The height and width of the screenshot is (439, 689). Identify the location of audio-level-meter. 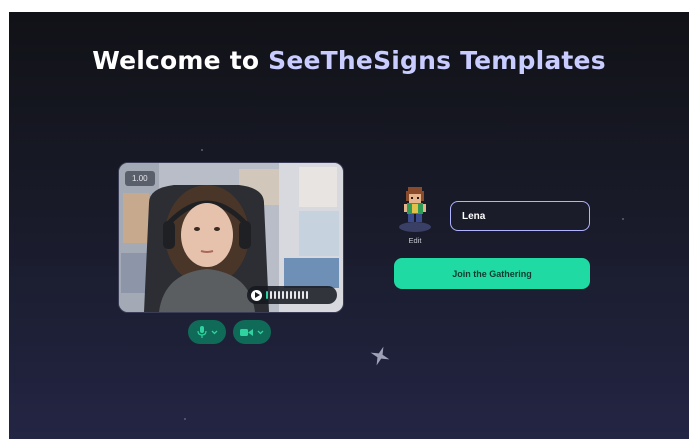
(287, 295).